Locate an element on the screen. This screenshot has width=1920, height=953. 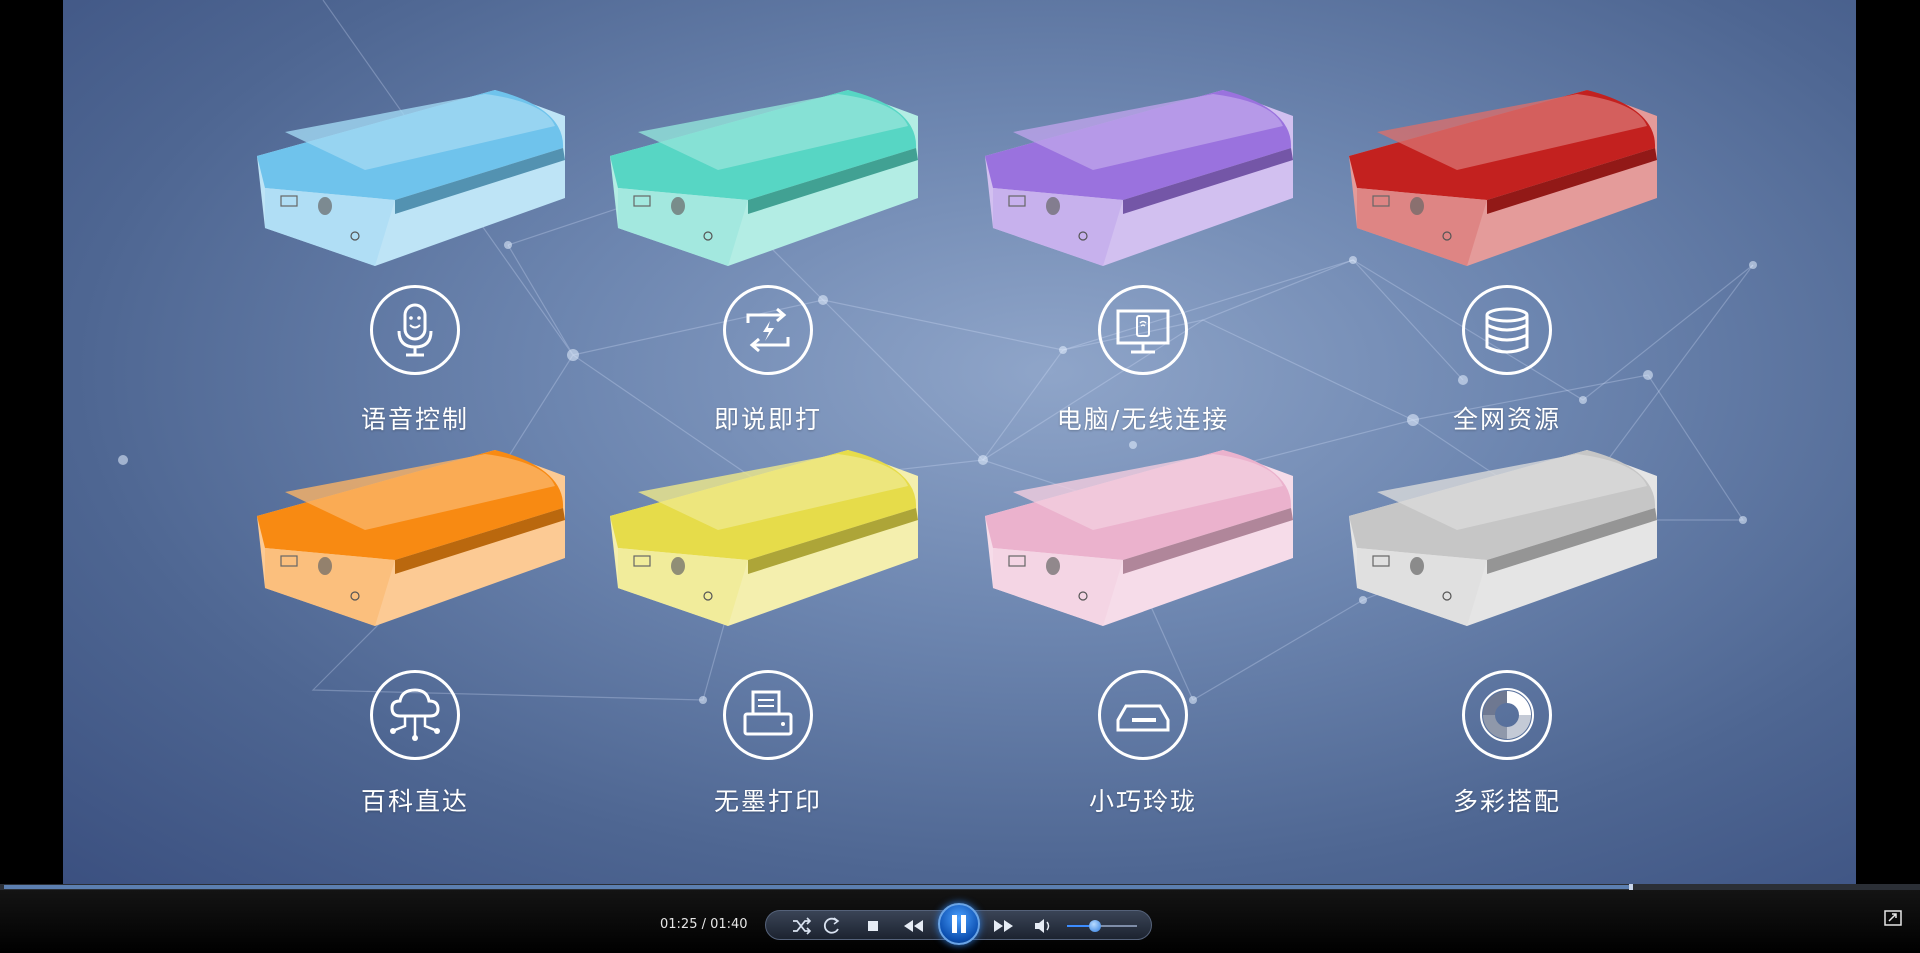
switch-to-compact-mode-button is located at coordinates (1893, 918).